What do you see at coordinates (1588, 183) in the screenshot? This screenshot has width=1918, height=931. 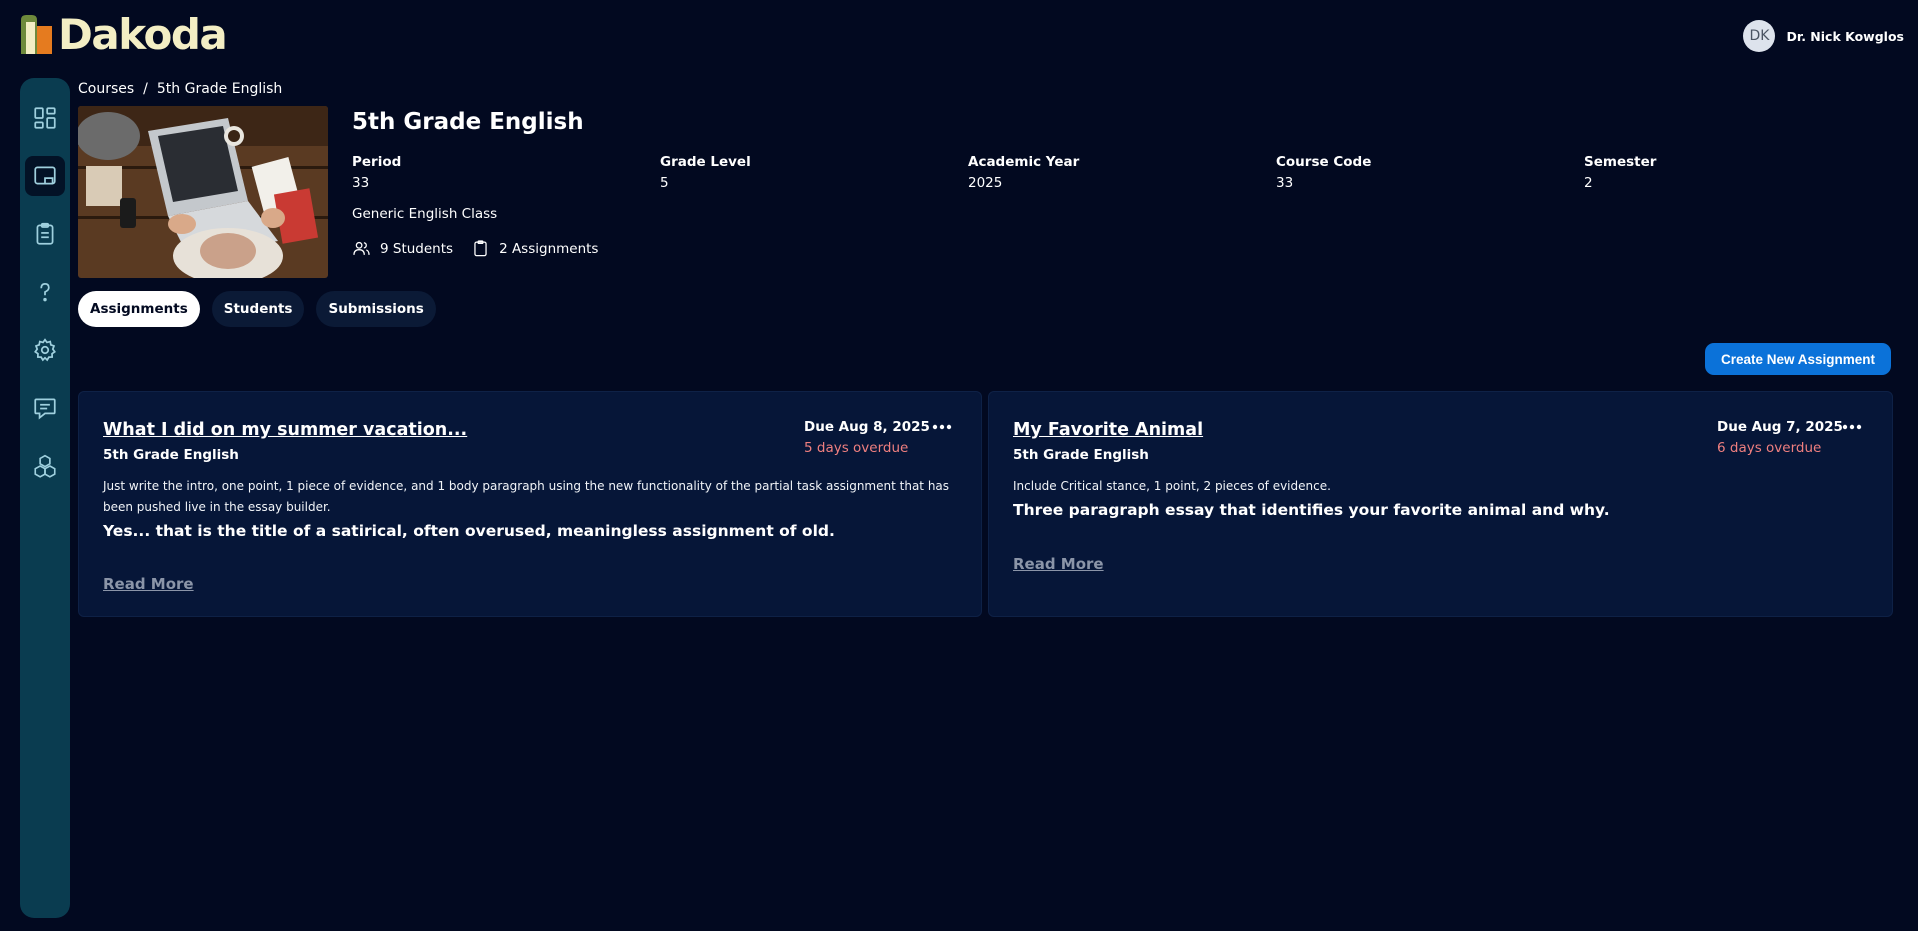 I see `meta-value: 2` at bounding box center [1588, 183].